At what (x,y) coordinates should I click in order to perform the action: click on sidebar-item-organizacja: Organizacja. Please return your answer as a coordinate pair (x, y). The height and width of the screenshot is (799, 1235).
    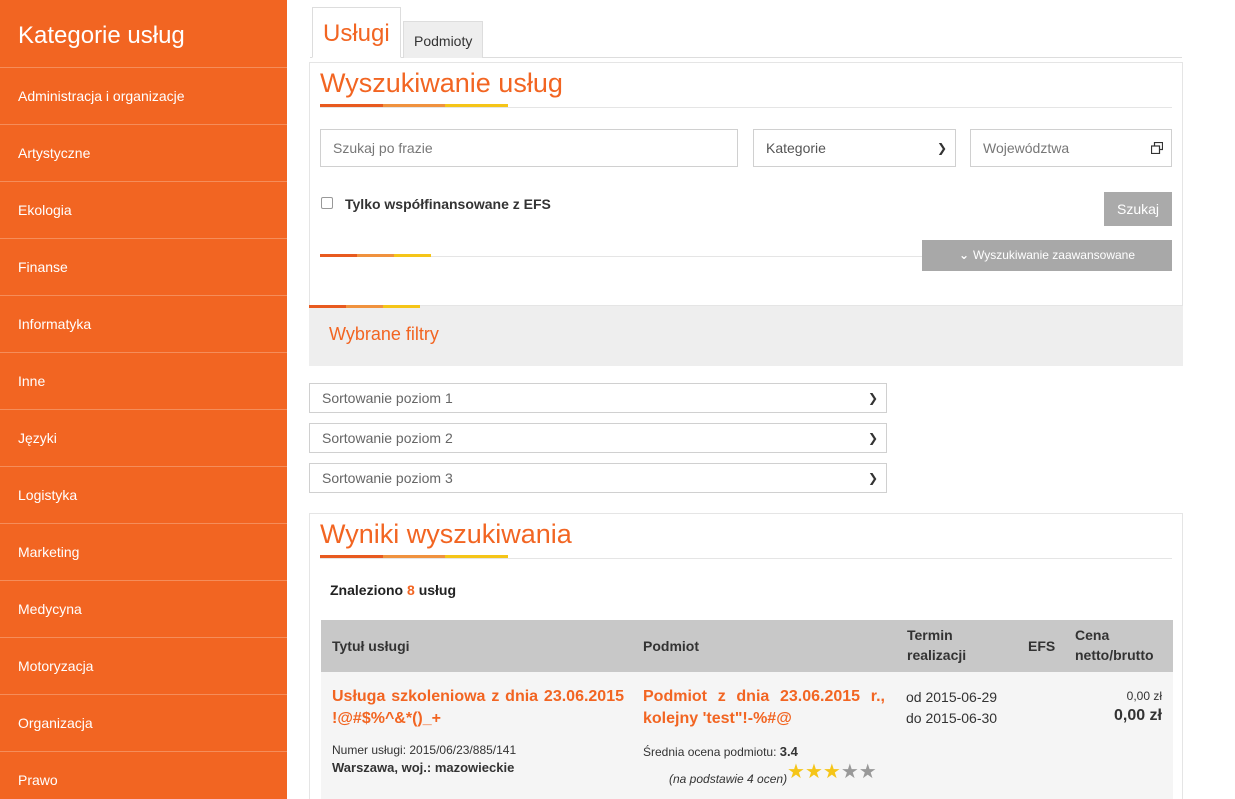
    Looking at the image, I should click on (143, 723).